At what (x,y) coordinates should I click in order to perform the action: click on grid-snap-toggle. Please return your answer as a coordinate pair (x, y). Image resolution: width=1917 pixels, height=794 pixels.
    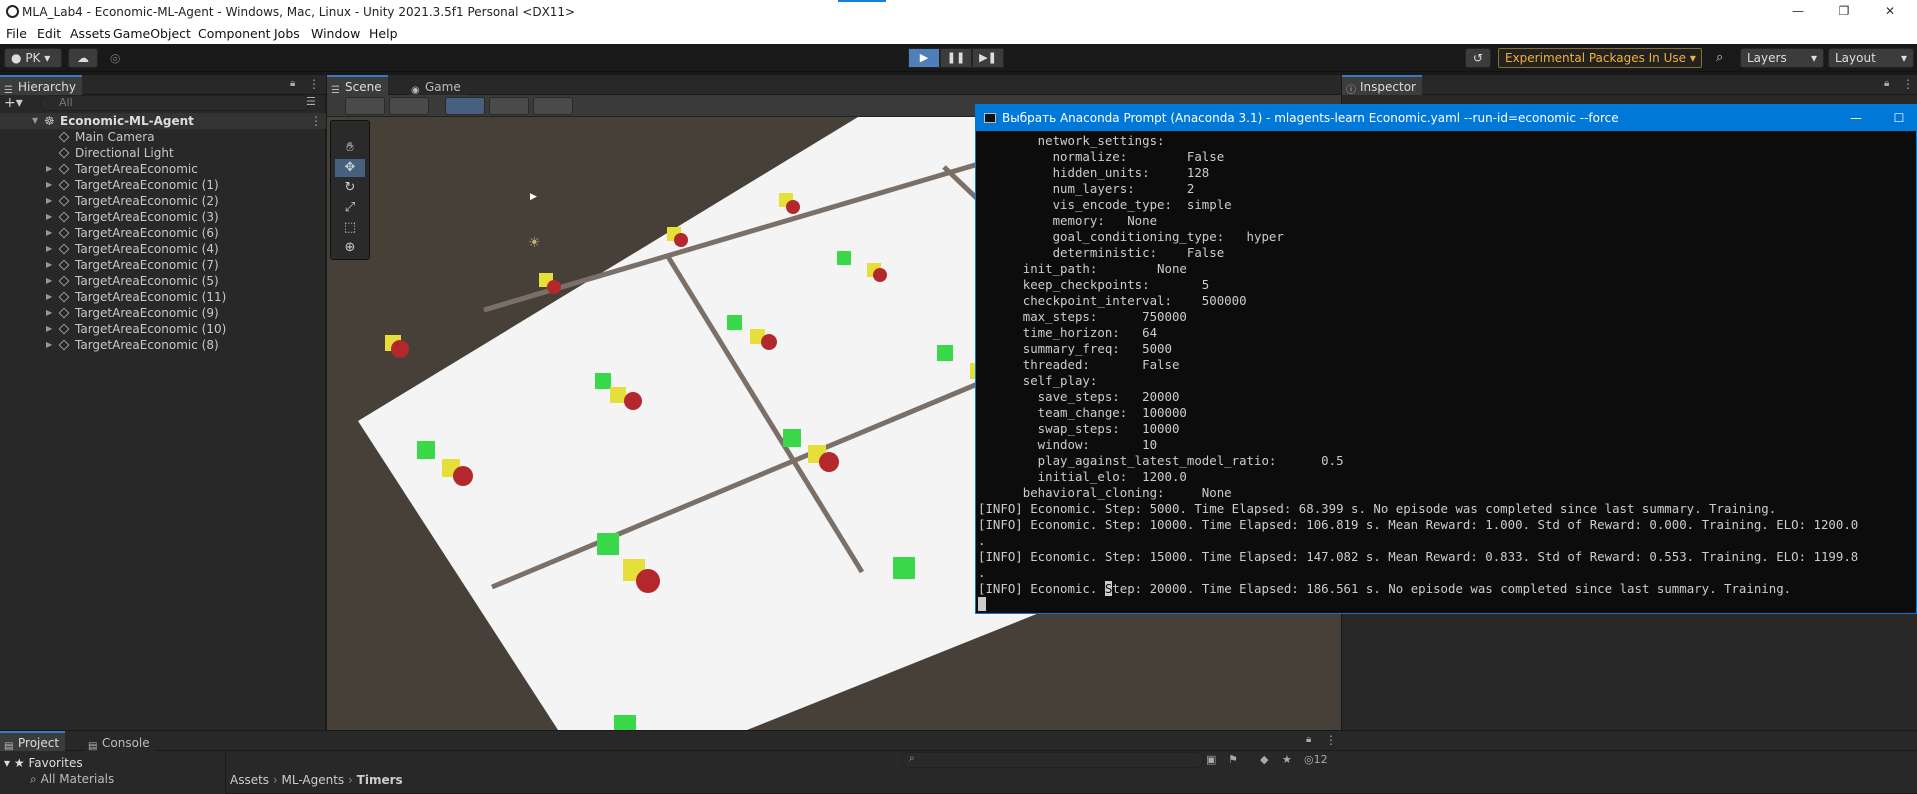
    Looking at the image, I should click on (465, 106).